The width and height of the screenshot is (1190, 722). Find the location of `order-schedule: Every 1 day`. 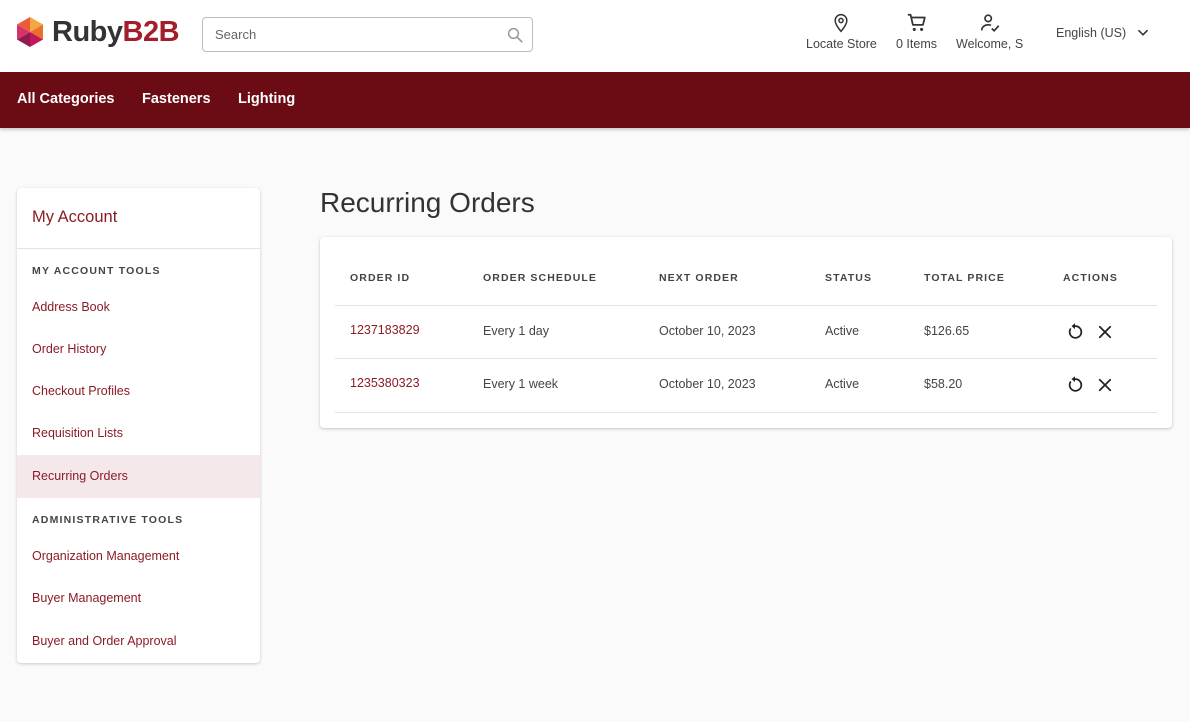

order-schedule: Every 1 day is located at coordinates (516, 331).